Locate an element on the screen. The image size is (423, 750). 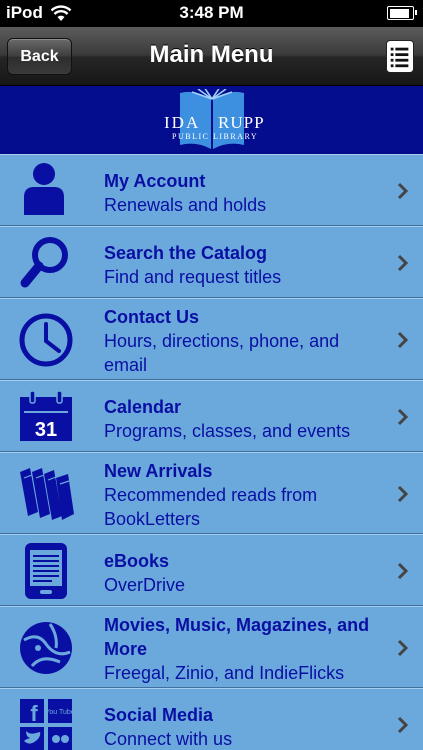
menu-item-subtitle: Hours, directions, phone, and email is located at coordinates (222, 353).